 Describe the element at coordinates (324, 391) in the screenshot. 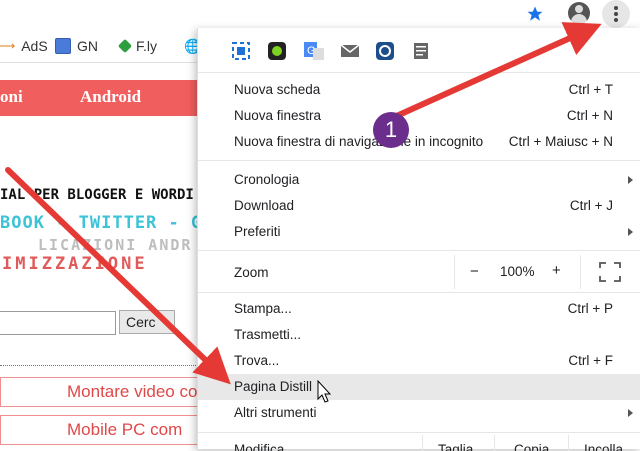

I see `mouse-cursor-icon` at that location.